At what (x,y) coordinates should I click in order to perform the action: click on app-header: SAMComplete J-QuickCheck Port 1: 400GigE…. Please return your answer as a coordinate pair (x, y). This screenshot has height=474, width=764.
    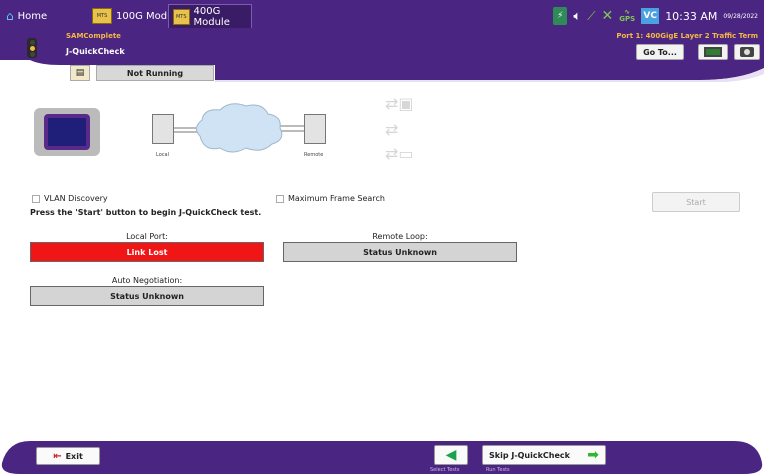
    Looking at the image, I should click on (382, 45).